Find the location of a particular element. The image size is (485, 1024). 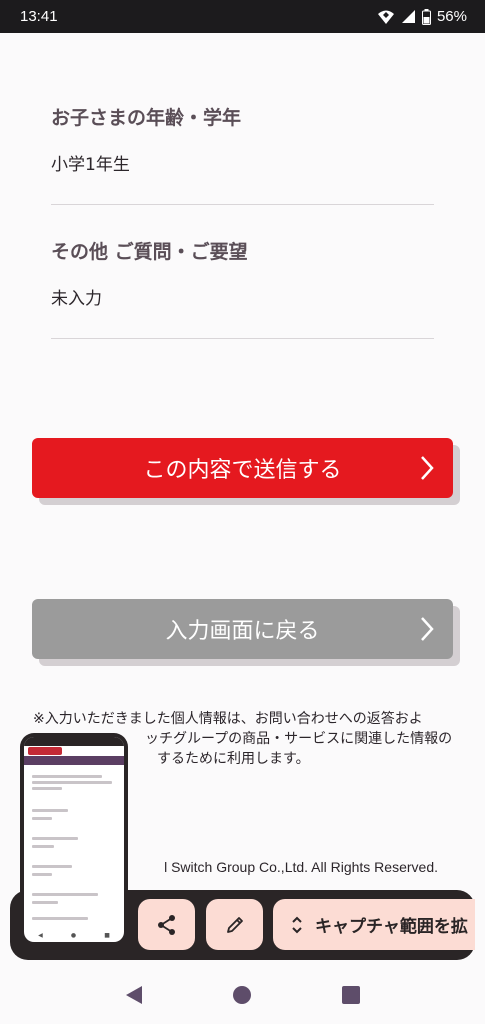

field-value: 未入力 is located at coordinates (76, 299).